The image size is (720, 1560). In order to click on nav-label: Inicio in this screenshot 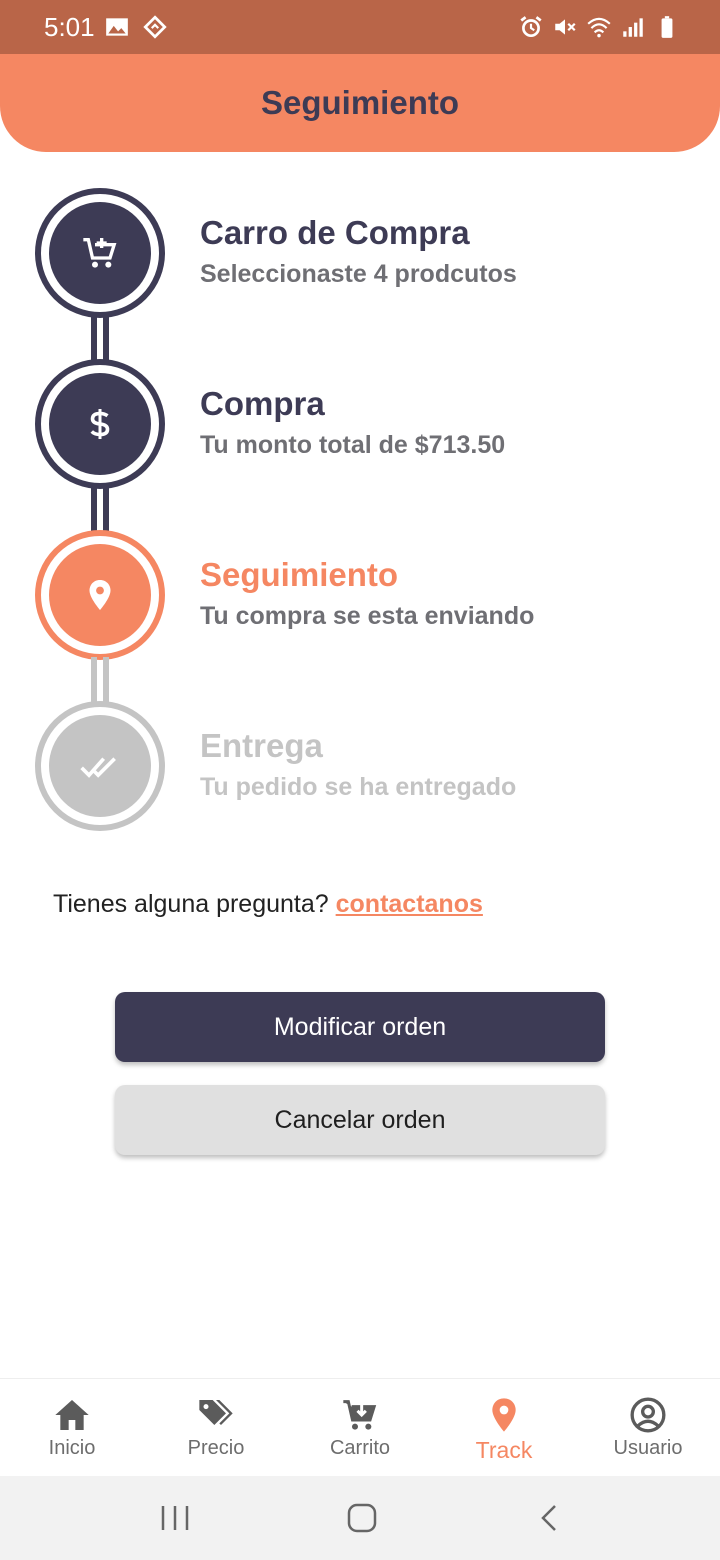, I will do `click(72, 1448)`.